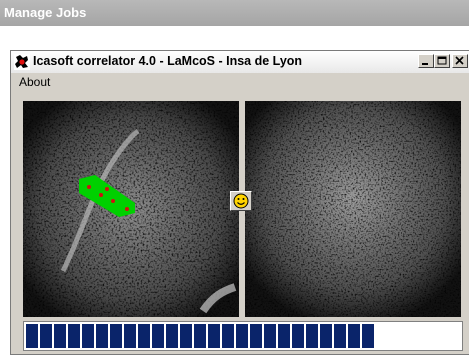  I want to click on run-correlation-button, so click(241, 201).